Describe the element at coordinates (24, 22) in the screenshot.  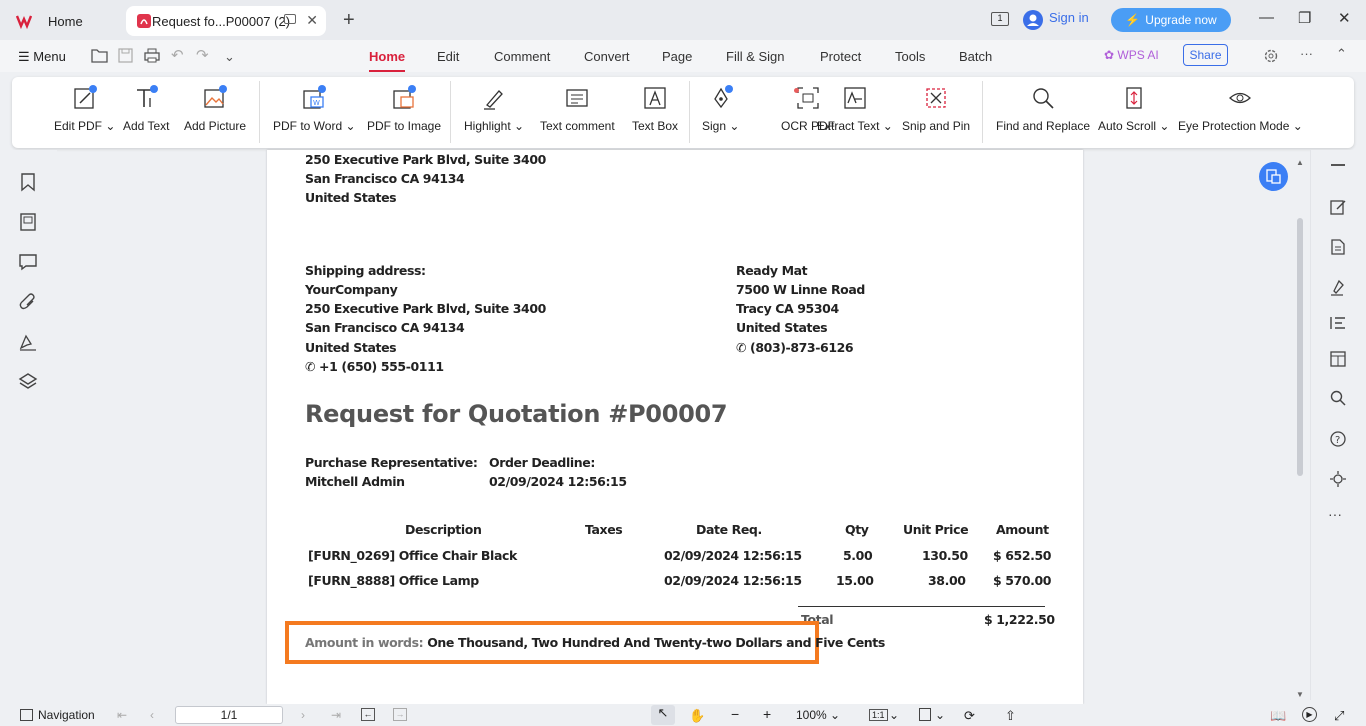
I see `wps-logo-icon` at that location.